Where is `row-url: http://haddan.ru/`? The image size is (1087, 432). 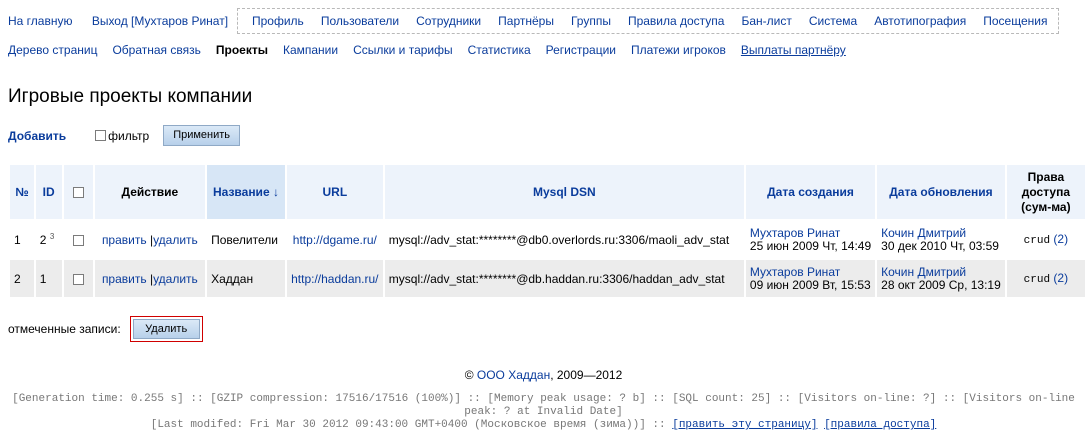
row-url: http://haddan.ru/ is located at coordinates (334, 278).